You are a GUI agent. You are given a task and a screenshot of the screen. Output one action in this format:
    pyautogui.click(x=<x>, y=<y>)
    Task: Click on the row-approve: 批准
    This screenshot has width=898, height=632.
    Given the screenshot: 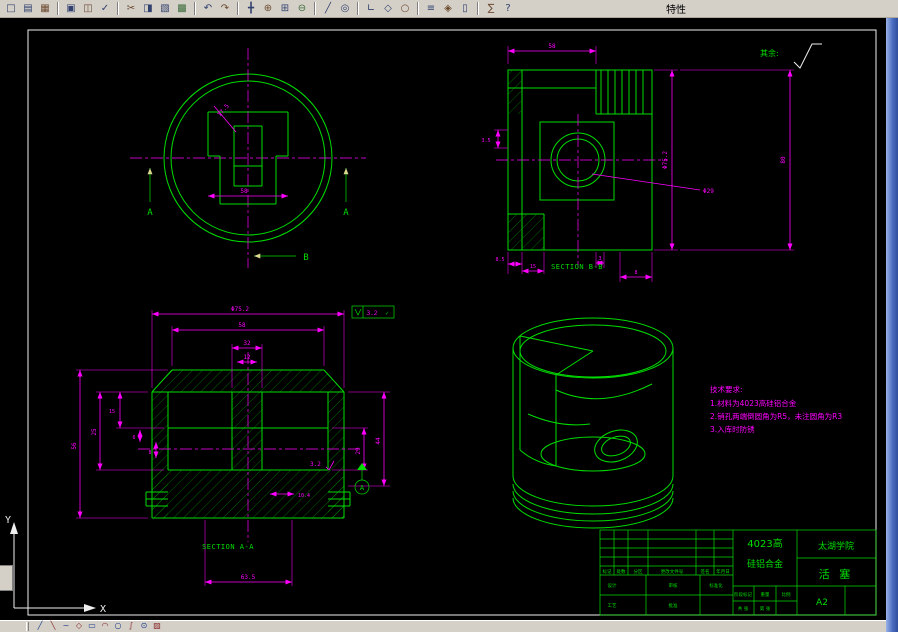 What is the action you would take?
    pyautogui.click(x=673, y=605)
    